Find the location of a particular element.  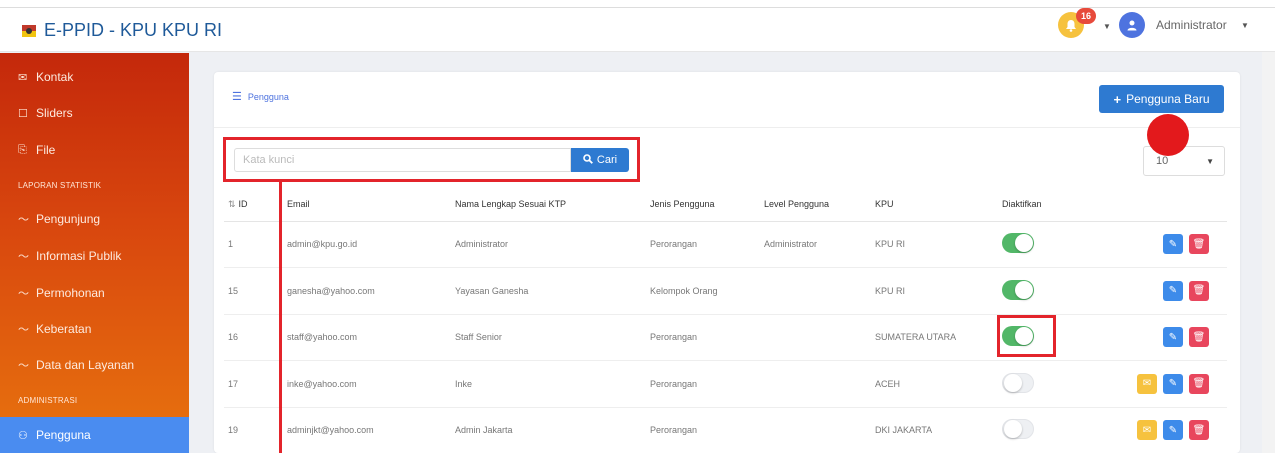

user-avatar-icon is located at coordinates (1132, 25).